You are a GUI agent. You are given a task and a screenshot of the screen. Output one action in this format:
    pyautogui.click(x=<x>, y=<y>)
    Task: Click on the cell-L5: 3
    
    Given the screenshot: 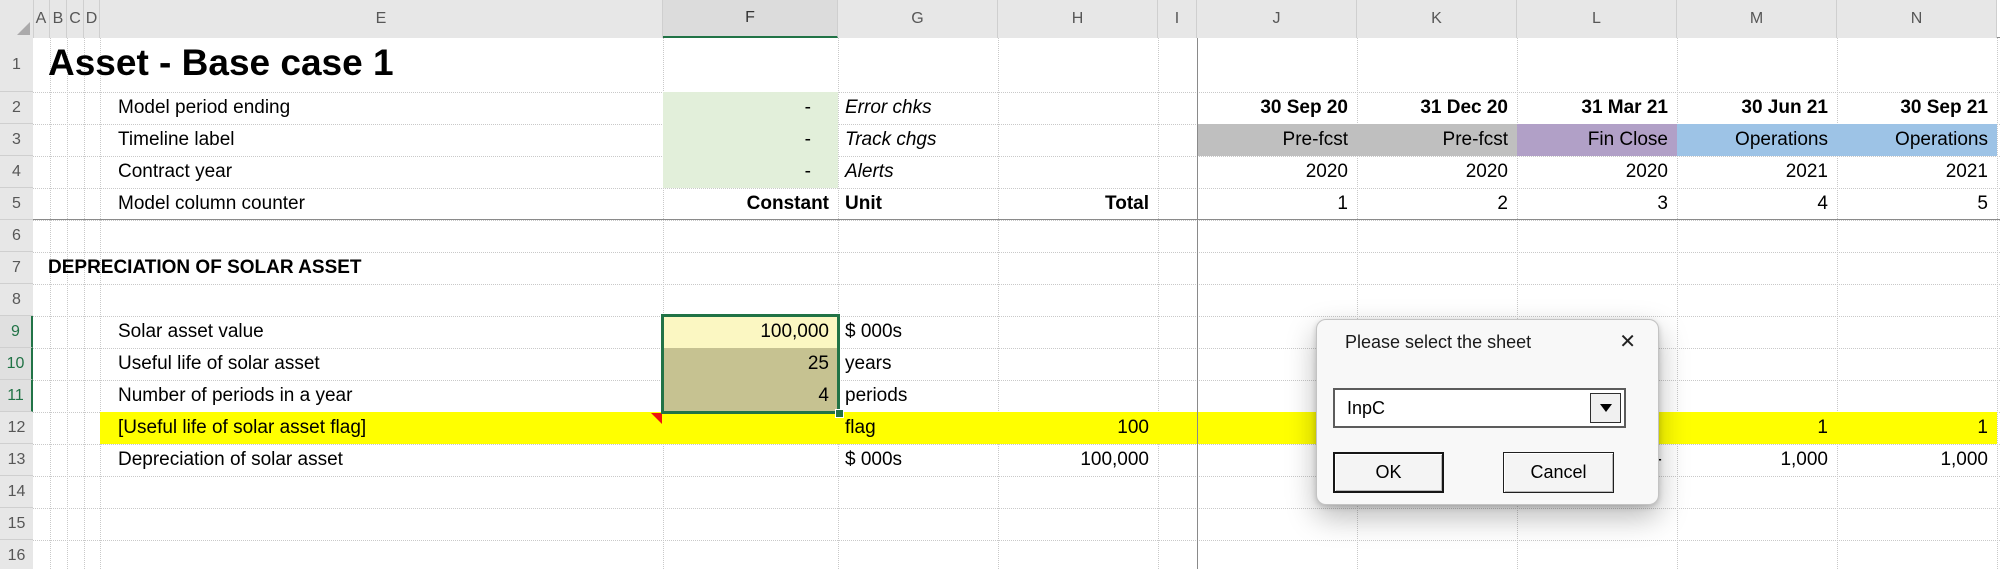 What is the action you would take?
    pyautogui.click(x=1597, y=204)
    